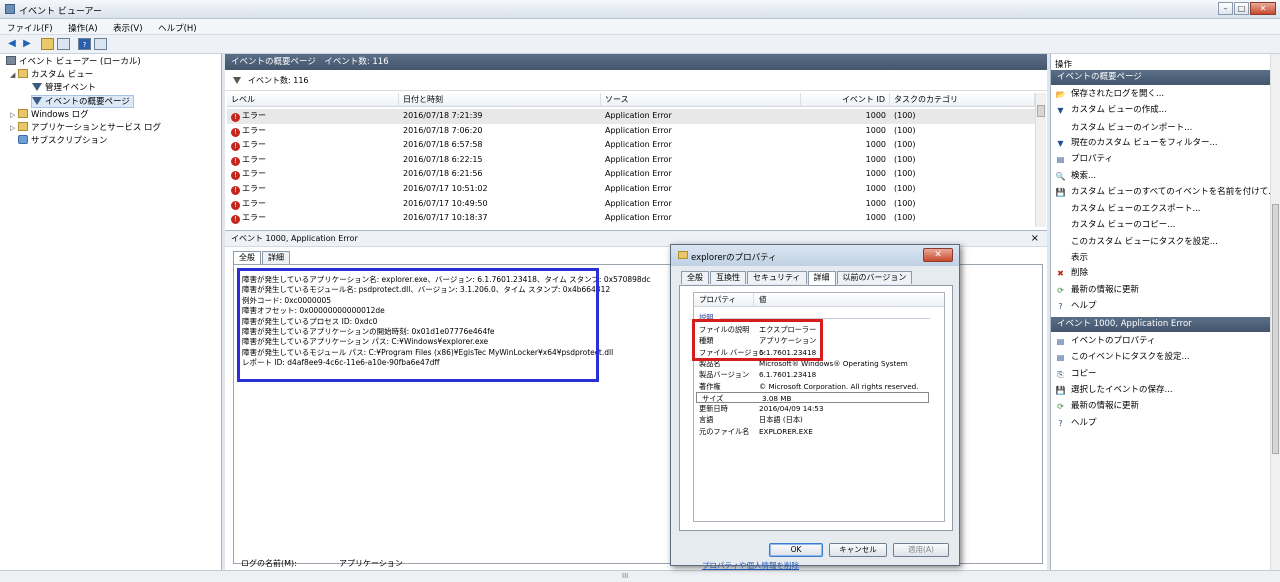 This screenshot has height=582, width=1280. What do you see at coordinates (64, 88) in the screenshot?
I see `tree-admin-events: 管理イベント` at bounding box center [64, 88].